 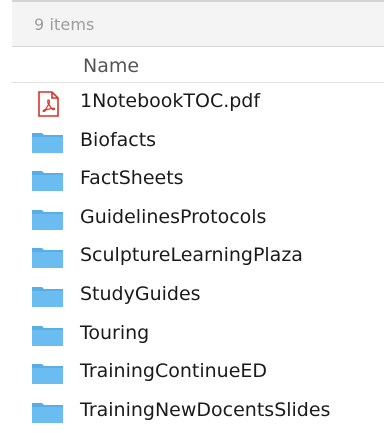 I want to click on item-count: 9 items, so click(x=64, y=24).